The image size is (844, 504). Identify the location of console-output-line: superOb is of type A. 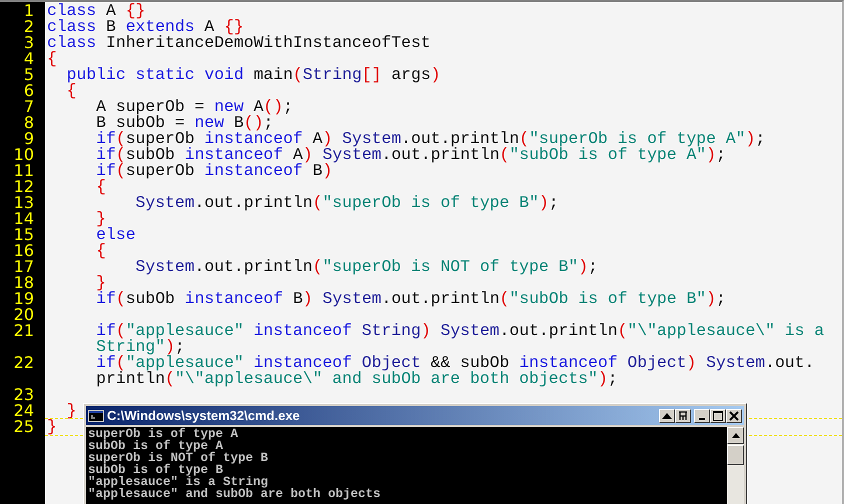
(163, 434).